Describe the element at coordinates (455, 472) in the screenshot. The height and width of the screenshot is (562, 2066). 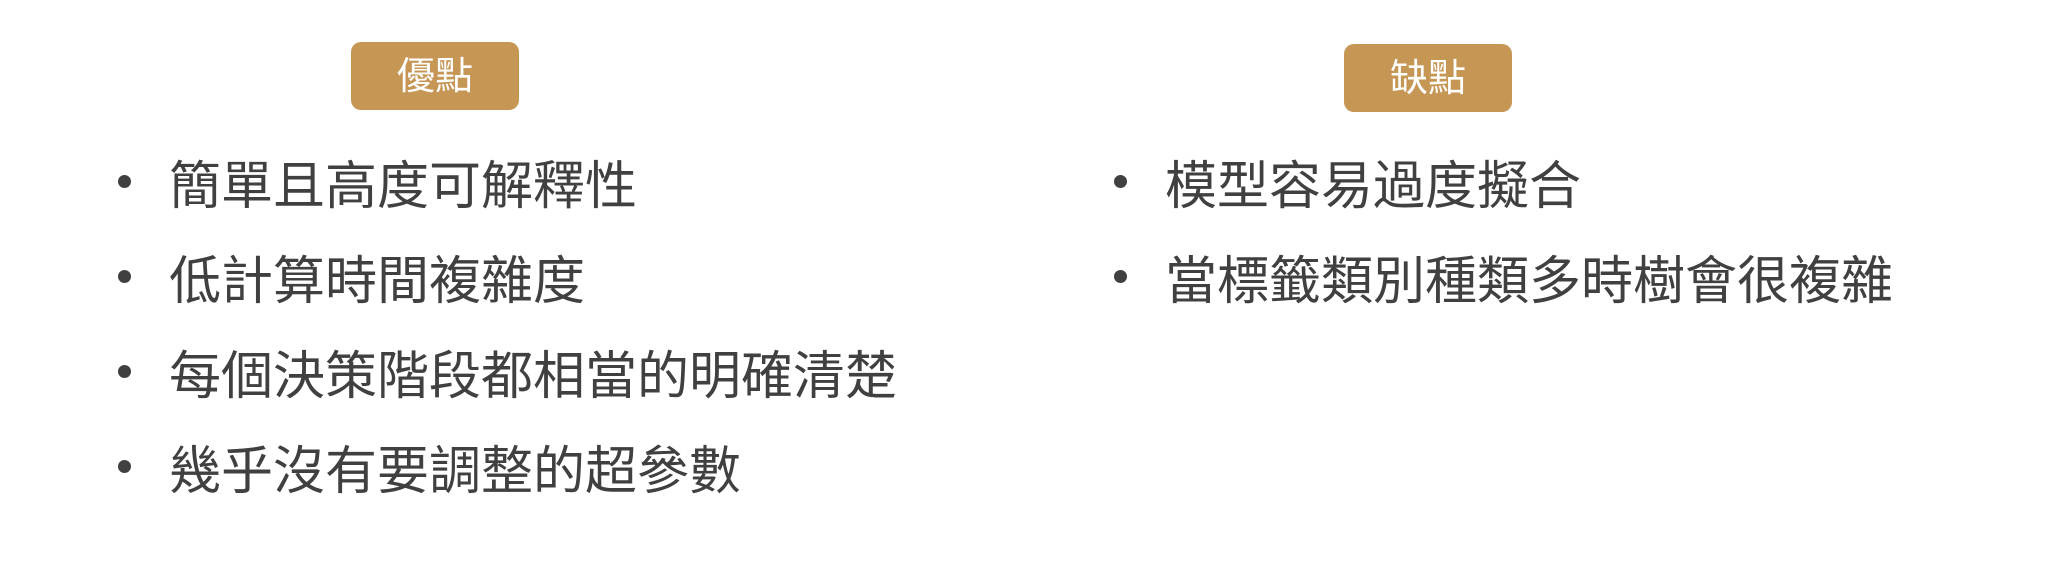
I see `pros-item-text: 幾乎沒有要調整的超參數` at that location.